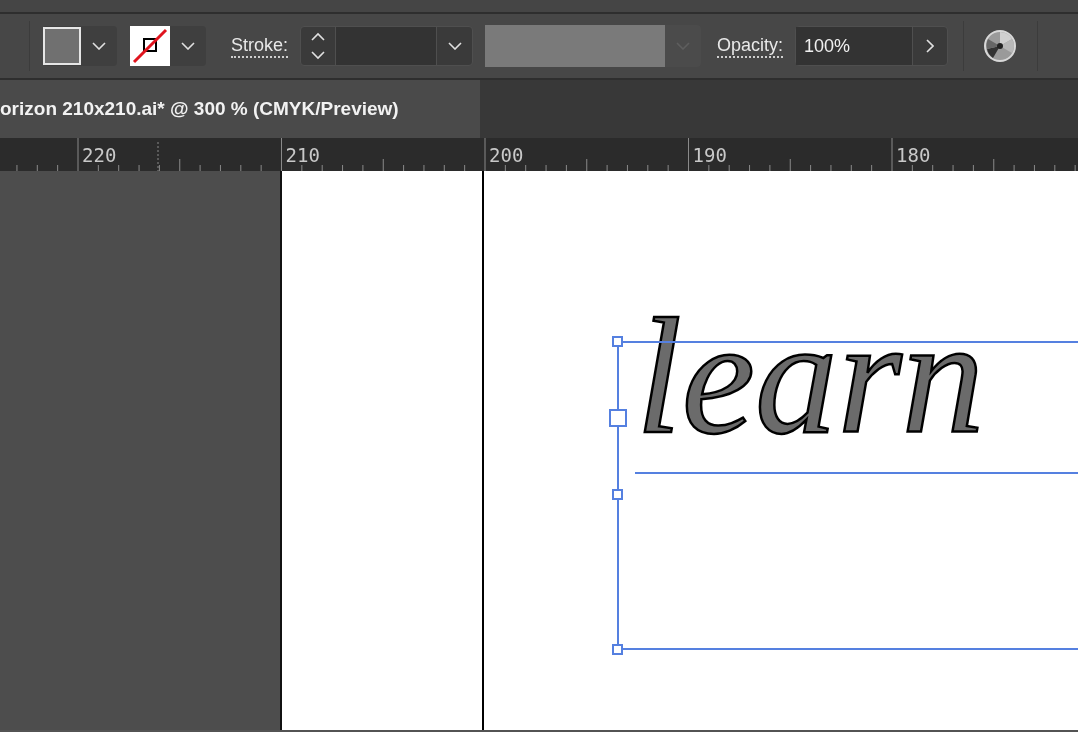  I want to click on up-down-arrows-icon, so click(318, 46).